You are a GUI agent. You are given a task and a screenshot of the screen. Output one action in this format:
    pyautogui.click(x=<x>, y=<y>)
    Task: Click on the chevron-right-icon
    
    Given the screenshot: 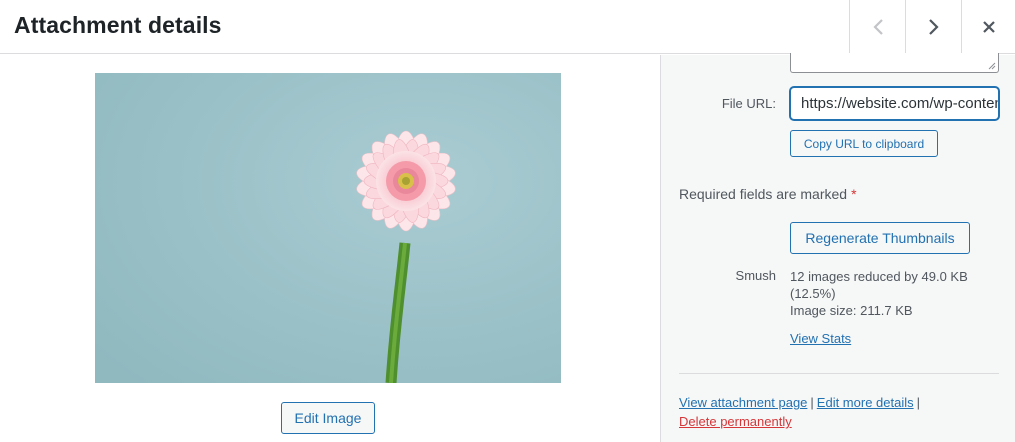 What is the action you would take?
    pyautogui.click(x=933, y=27)
    